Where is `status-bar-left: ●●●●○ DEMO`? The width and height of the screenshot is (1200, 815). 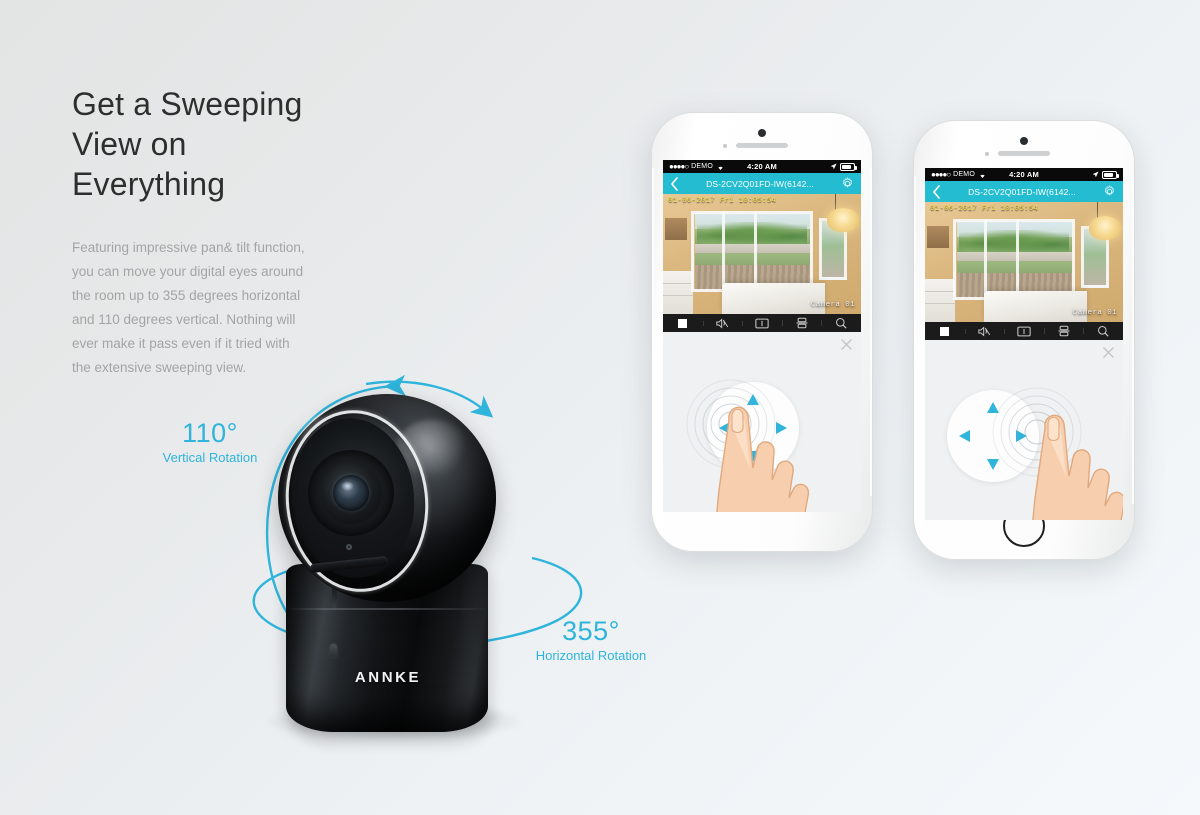
status-bar-left: ●●●●○ DEMO is located at coordinates (708, 166).